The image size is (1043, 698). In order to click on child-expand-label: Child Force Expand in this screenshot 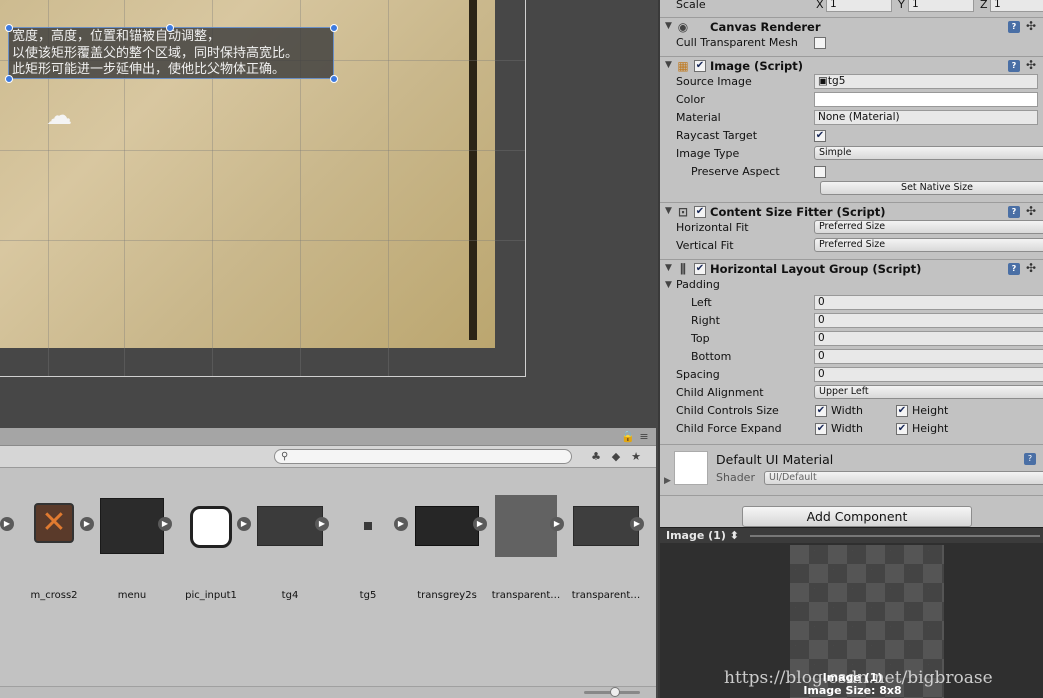, I will do `click(729, 428)`.